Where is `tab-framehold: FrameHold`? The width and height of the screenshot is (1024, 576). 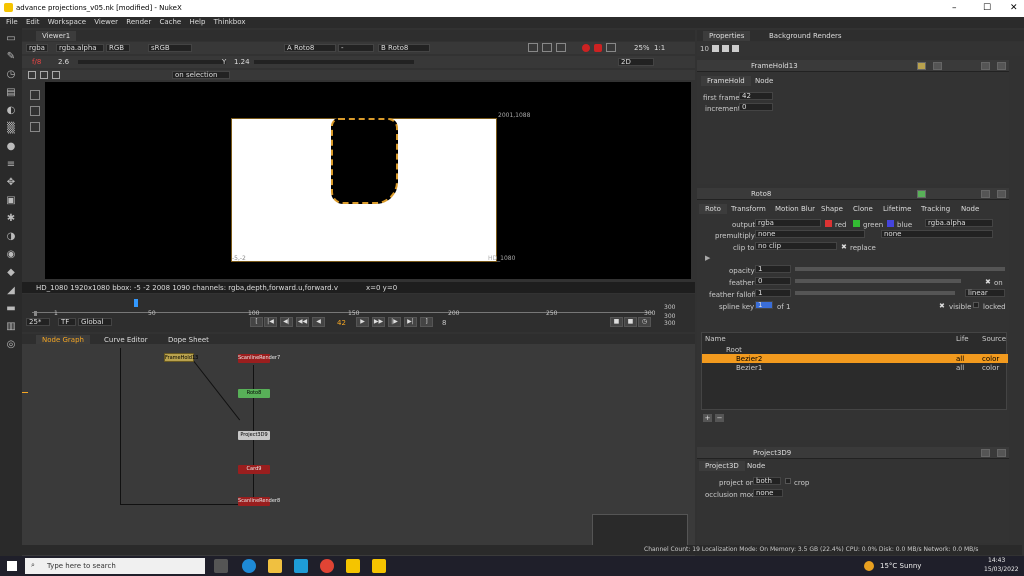 tab-framehold: FrameHold is located at coordinates (726, 81).